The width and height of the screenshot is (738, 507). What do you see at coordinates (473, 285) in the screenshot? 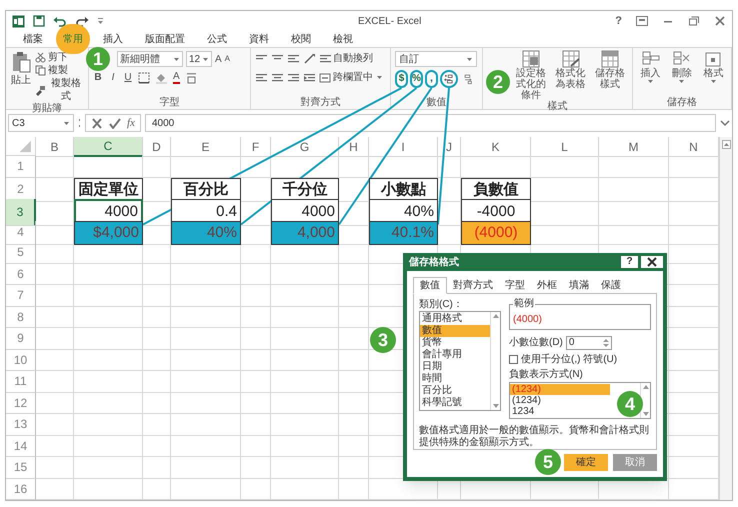
I see `dialog-tab: 對齊方式` at bounding box center [473, 285].